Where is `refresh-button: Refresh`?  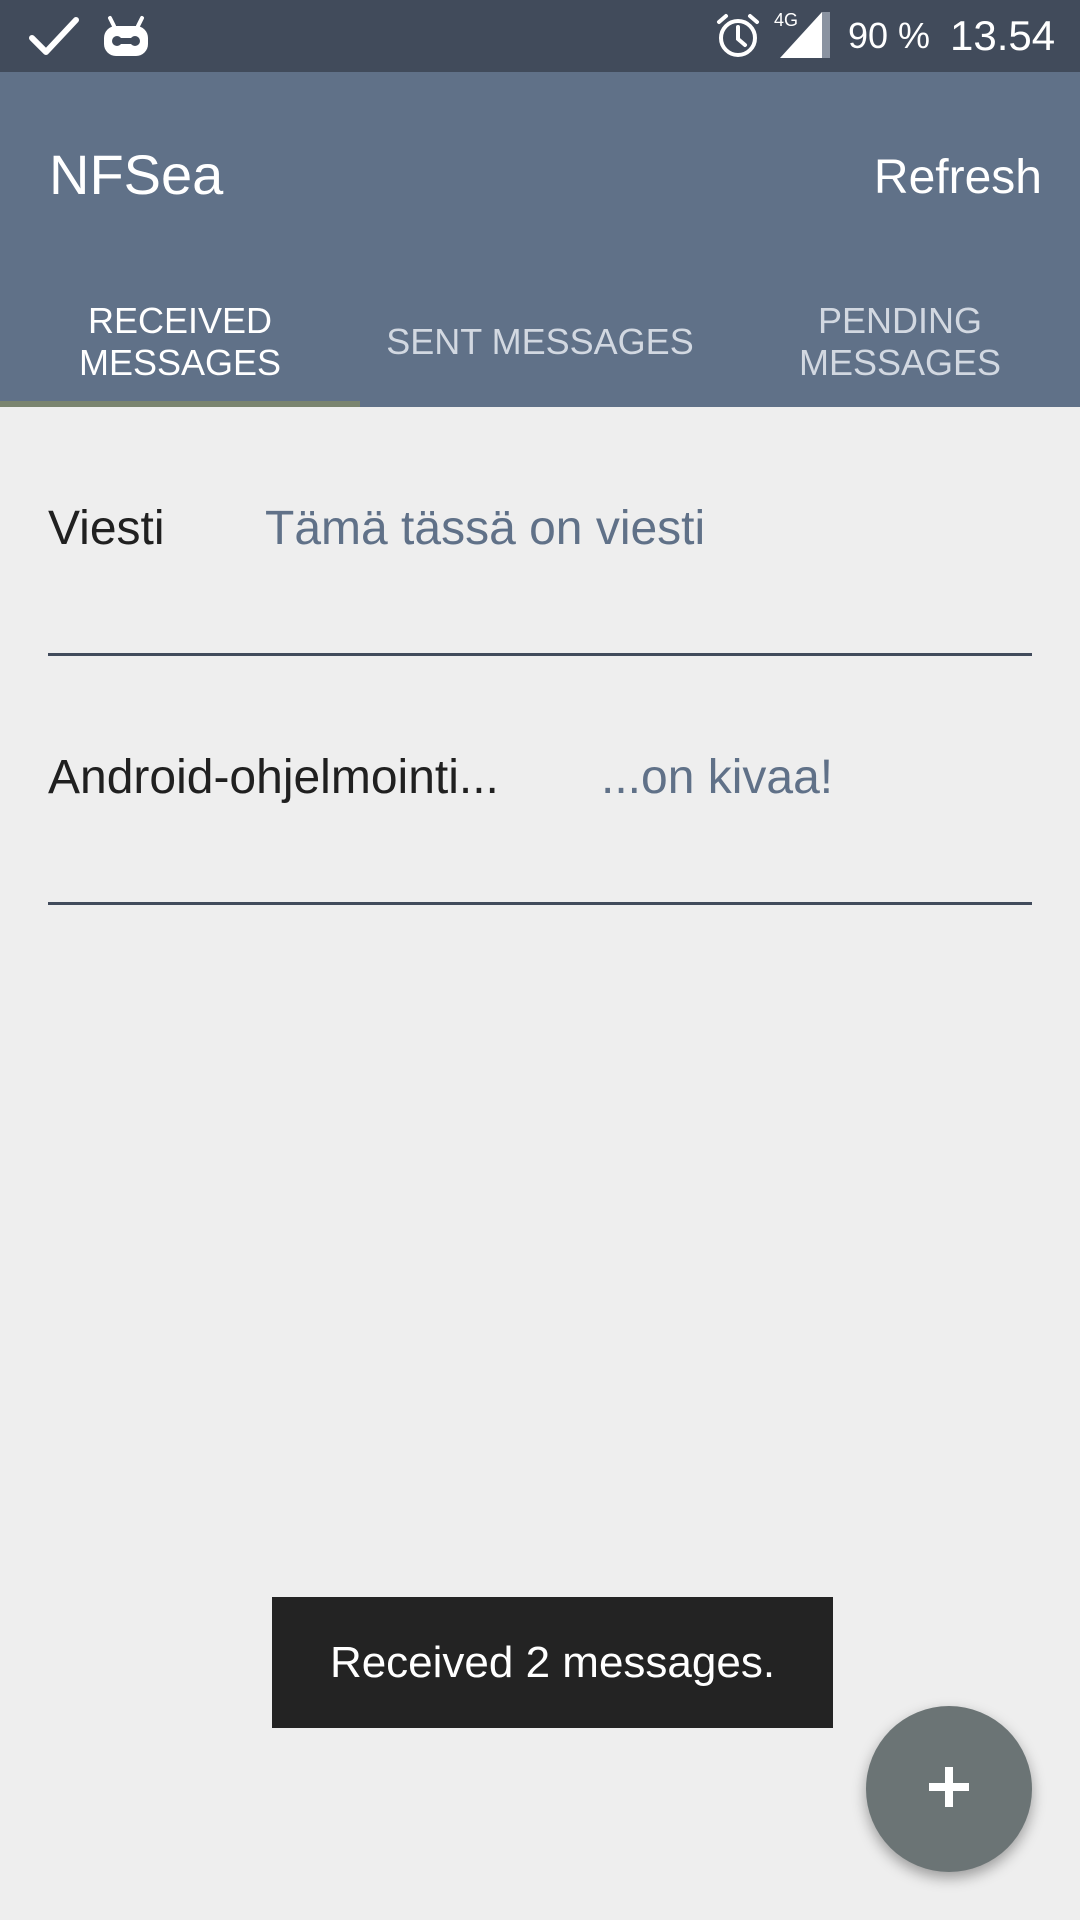
refresh-button: Refresh is located at coordinates (958, 178).